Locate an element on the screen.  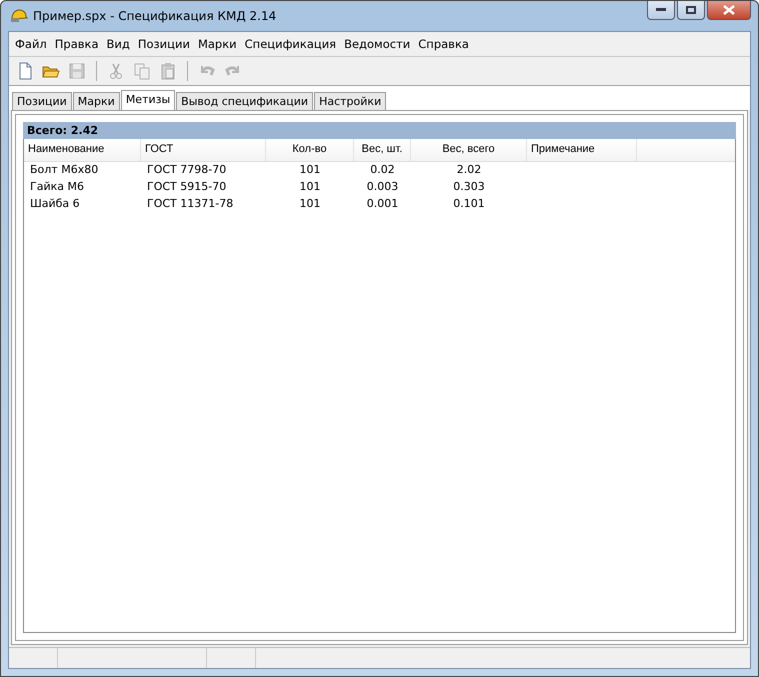
table-cell-text: 2.02 is located at coordinates (469, 170).